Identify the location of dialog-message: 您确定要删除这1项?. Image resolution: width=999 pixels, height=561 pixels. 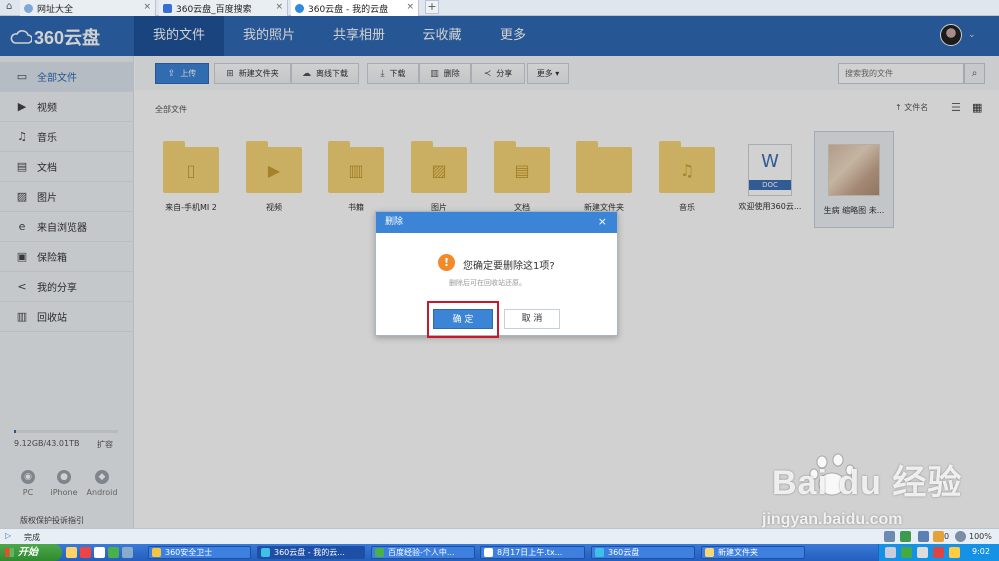
(509, 266).